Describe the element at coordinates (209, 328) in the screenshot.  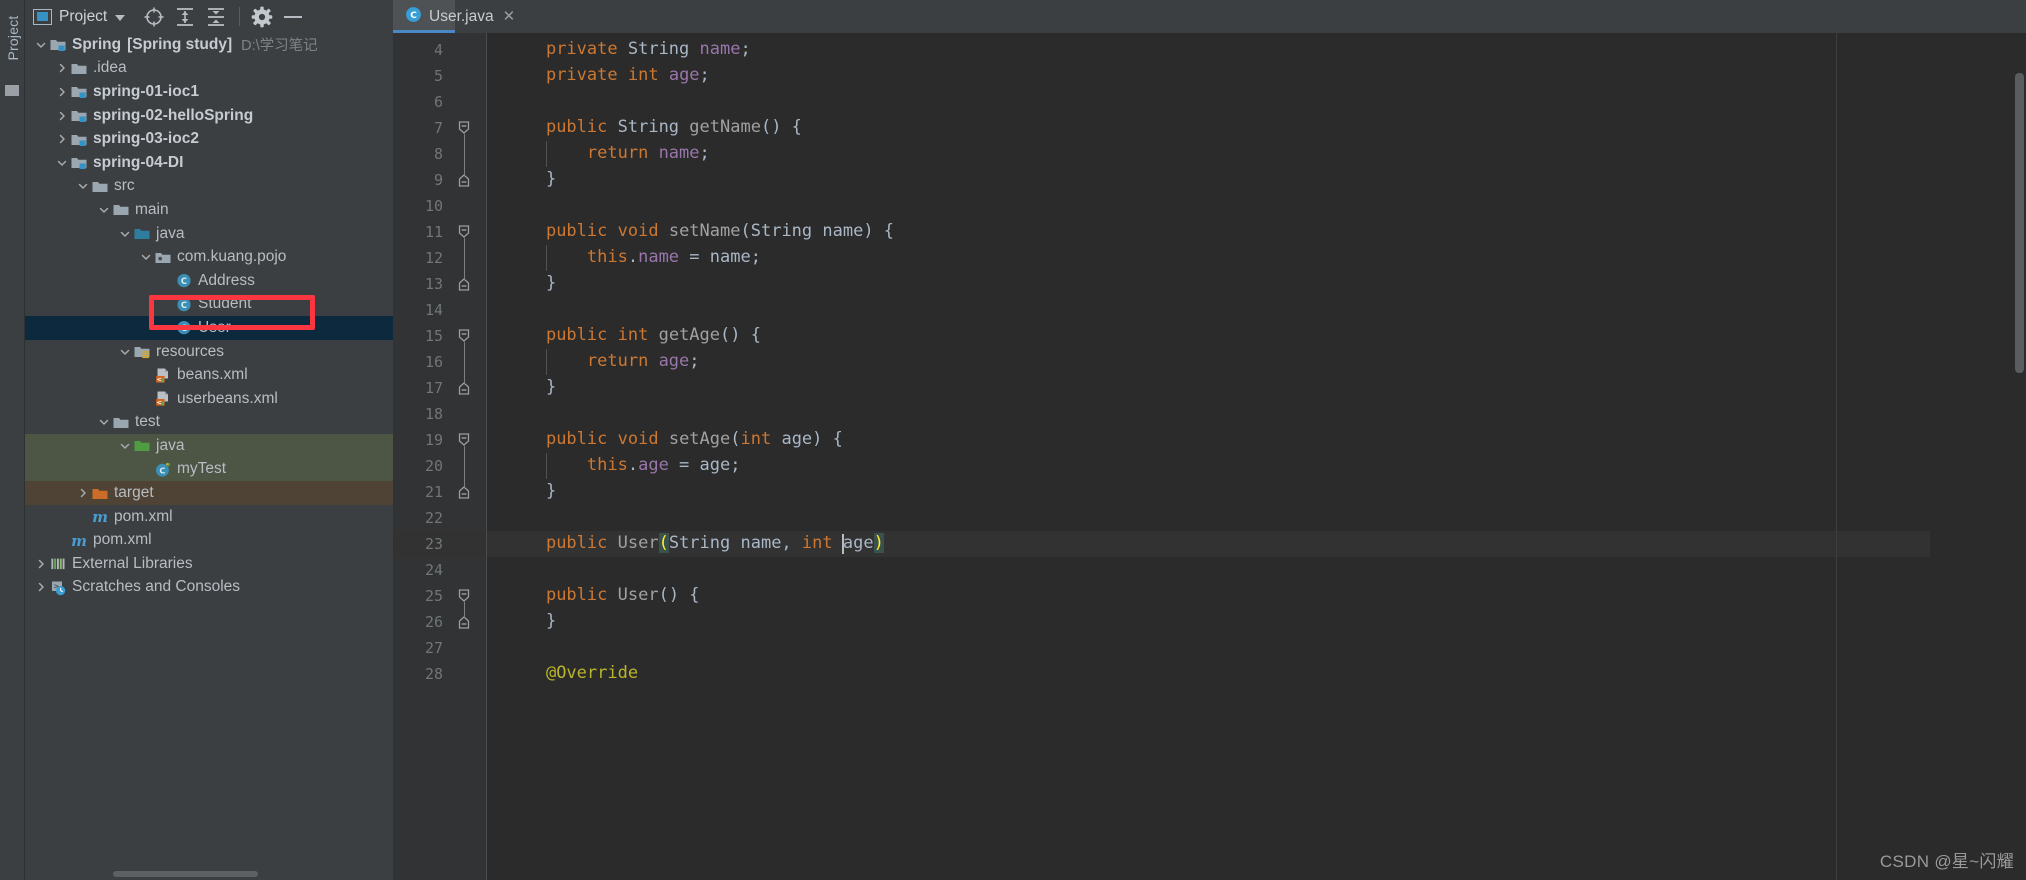
I see `tree-node-user: C User` at that location.